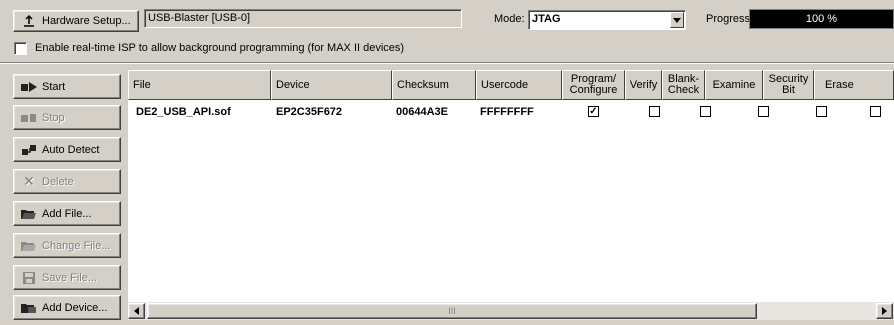 This screenshot has width=894, height=325. What do you see at coordinates (71, 149) in the screenshot?
I see `auto-detect-label: Auto Detect` at bounding box center [71, 149].